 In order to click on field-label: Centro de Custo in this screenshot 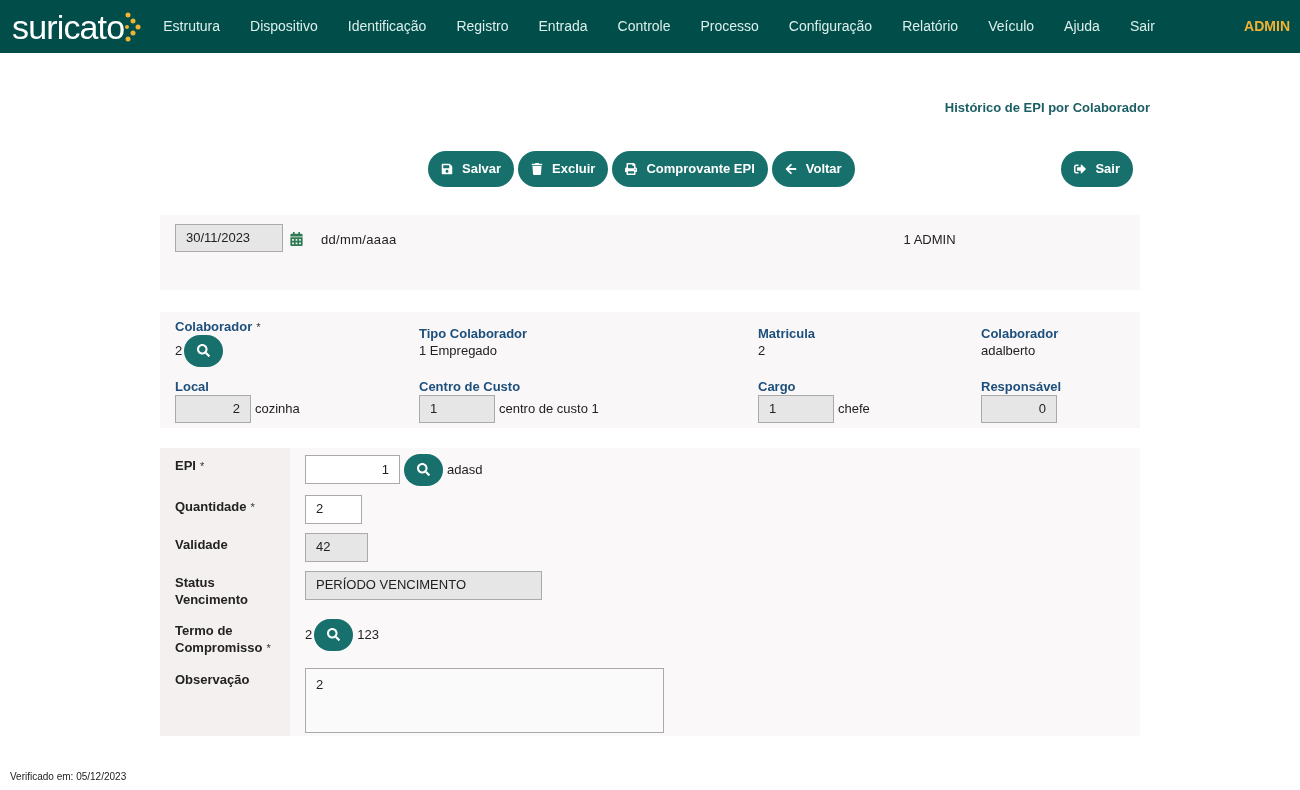, I will do `click(470, 386)`.